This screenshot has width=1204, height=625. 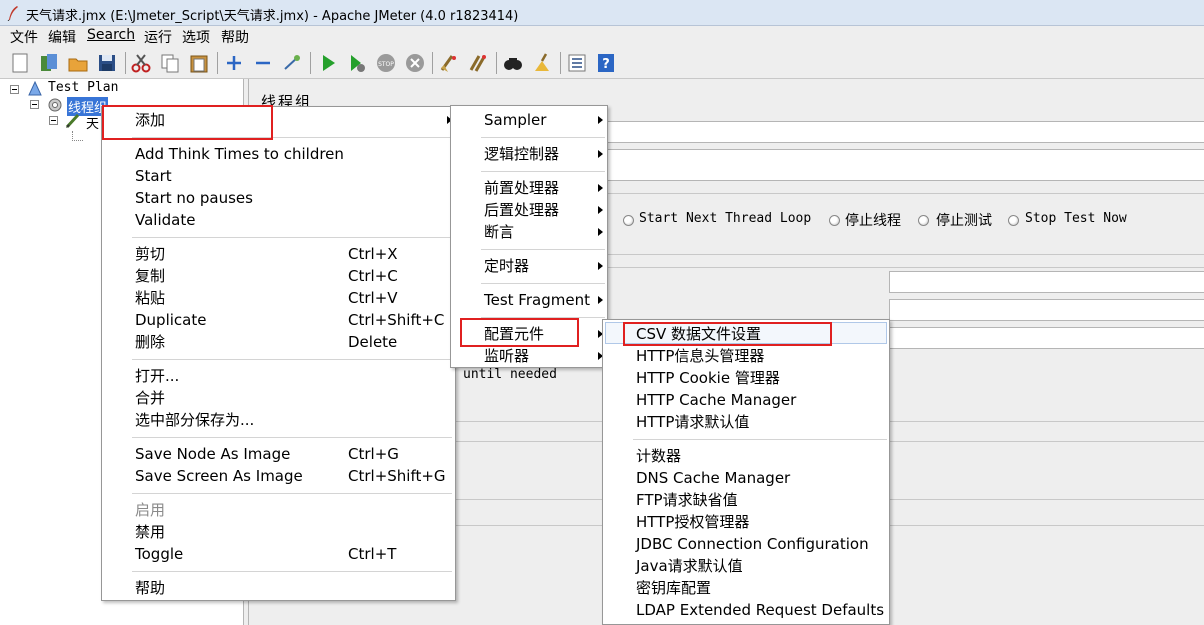 I want to click on menu-item-save-node-image: Save Node As Image Ctrl+G, so click(x=278, y=454).